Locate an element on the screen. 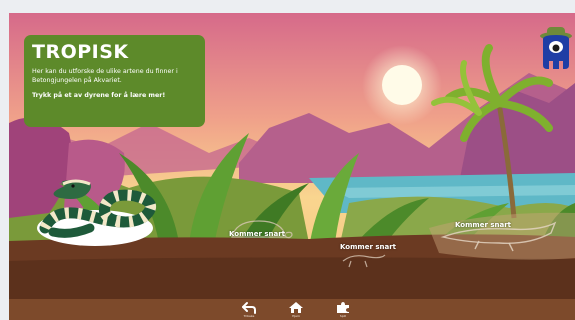 The width and height of the screenshot is (575, 320). home-button: Hjem is located at coordinates (296, 310).